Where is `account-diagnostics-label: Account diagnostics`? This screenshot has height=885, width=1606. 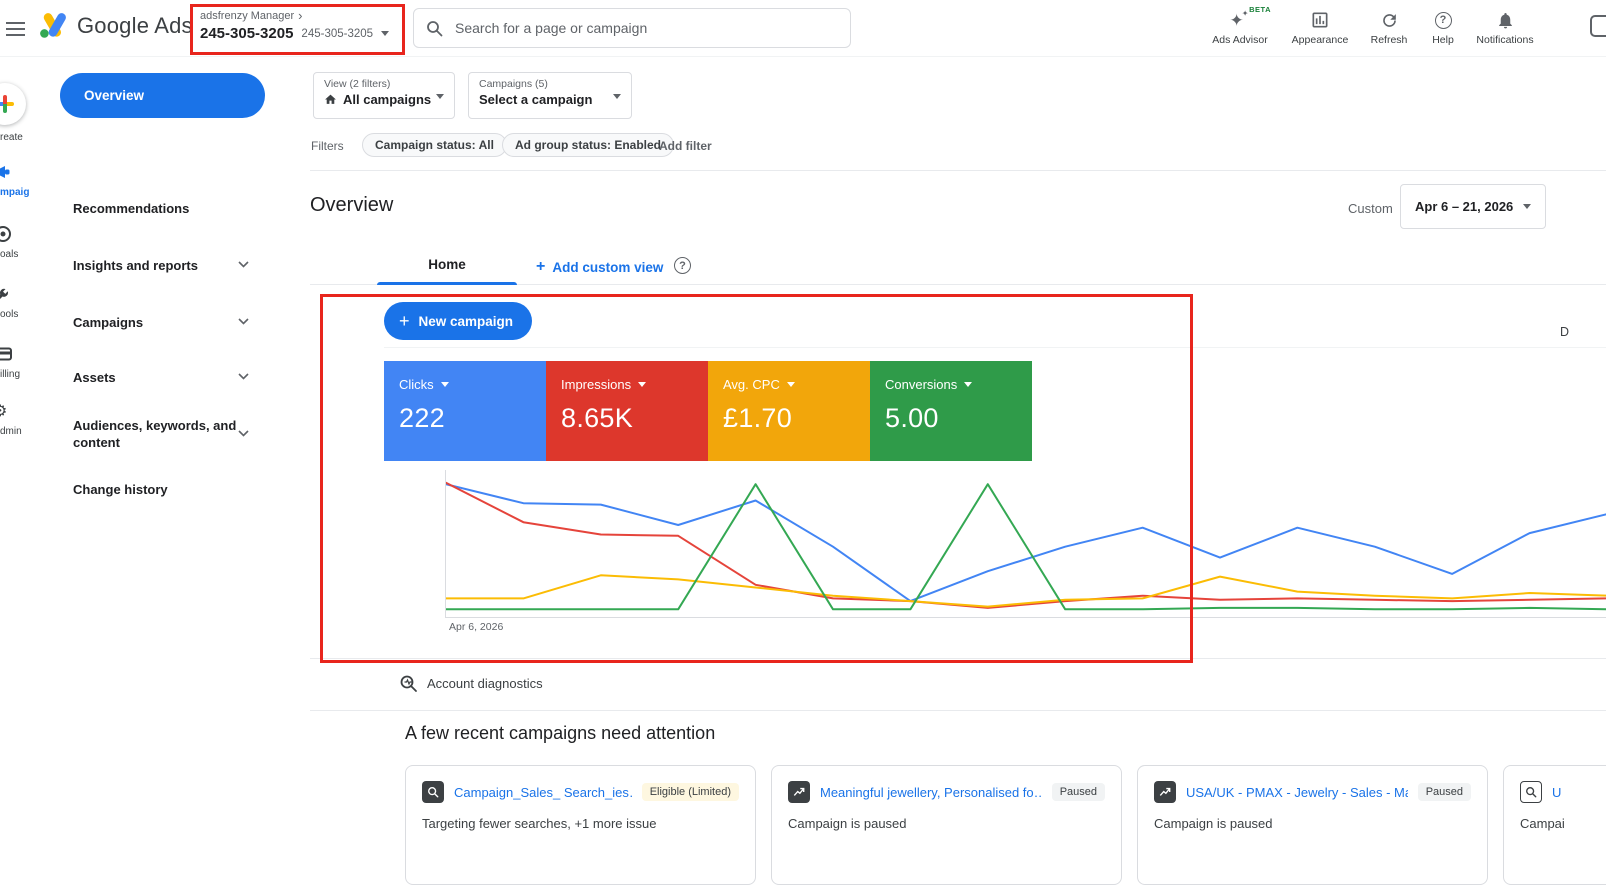 account-diagnostics-label: Account diagnostics is located at coordinates (485, 683).